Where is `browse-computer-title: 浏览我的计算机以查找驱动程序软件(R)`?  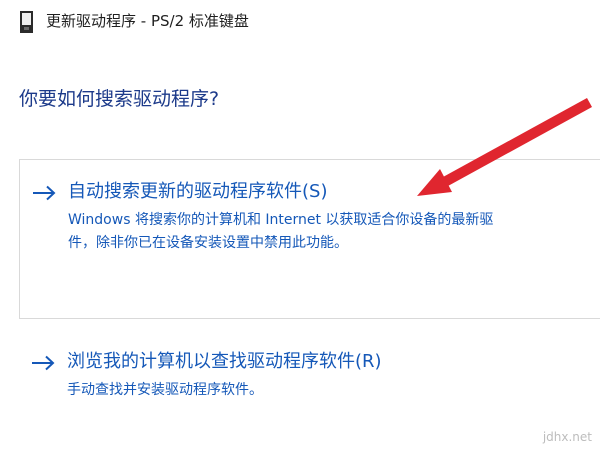 browse-computer-title: 浏览我的计算机以查找驱动程序软件(R) is located at coordinates (224, 362).